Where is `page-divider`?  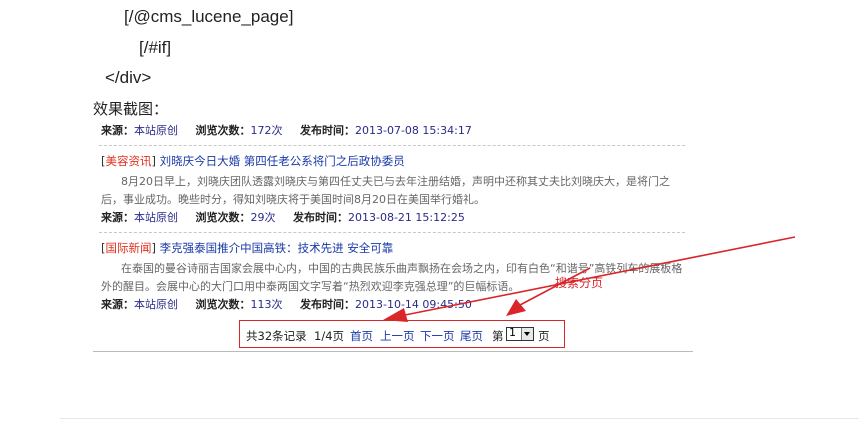
page-divider is located at coordinates (459, 418).